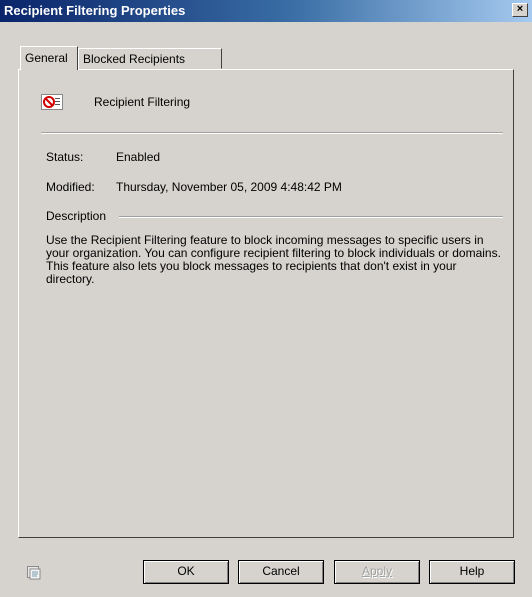 This screenshot has height=597, width=532. What do you see at coordinates (78, 216) in the screenshot?
I see `description-label: Description` at bounding box center [78, 216].